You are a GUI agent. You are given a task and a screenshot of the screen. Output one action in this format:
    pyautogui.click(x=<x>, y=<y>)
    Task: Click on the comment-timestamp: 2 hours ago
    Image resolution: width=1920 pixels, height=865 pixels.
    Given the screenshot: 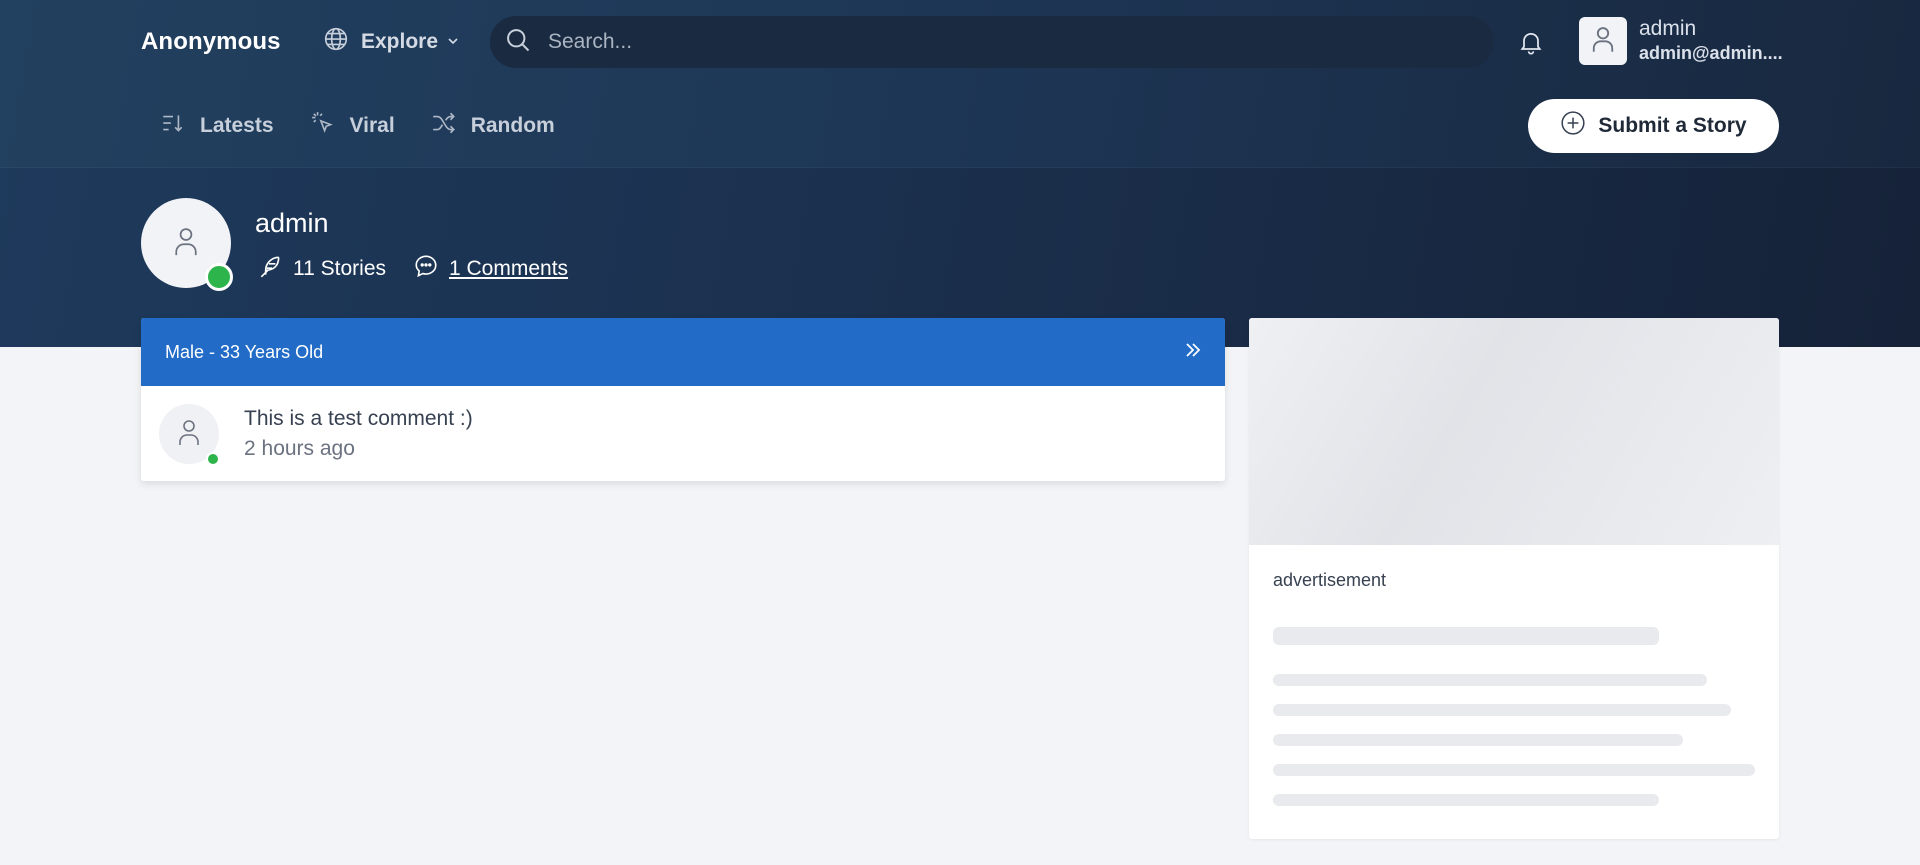 What is the action you would take?
    pyautogui.click(x=299, y=448)
    